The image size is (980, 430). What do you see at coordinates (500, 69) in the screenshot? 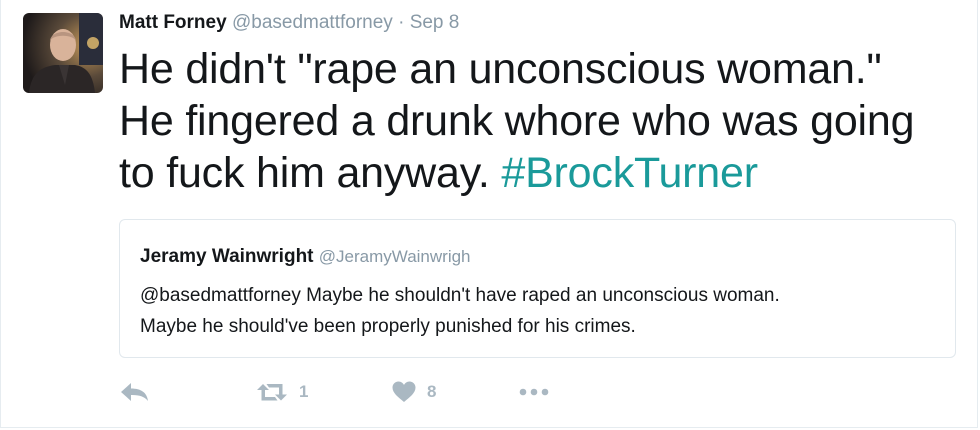
I see `tweet-text-line: He didn't "rape an unconscious woman."` at bounding box center [500, 69].